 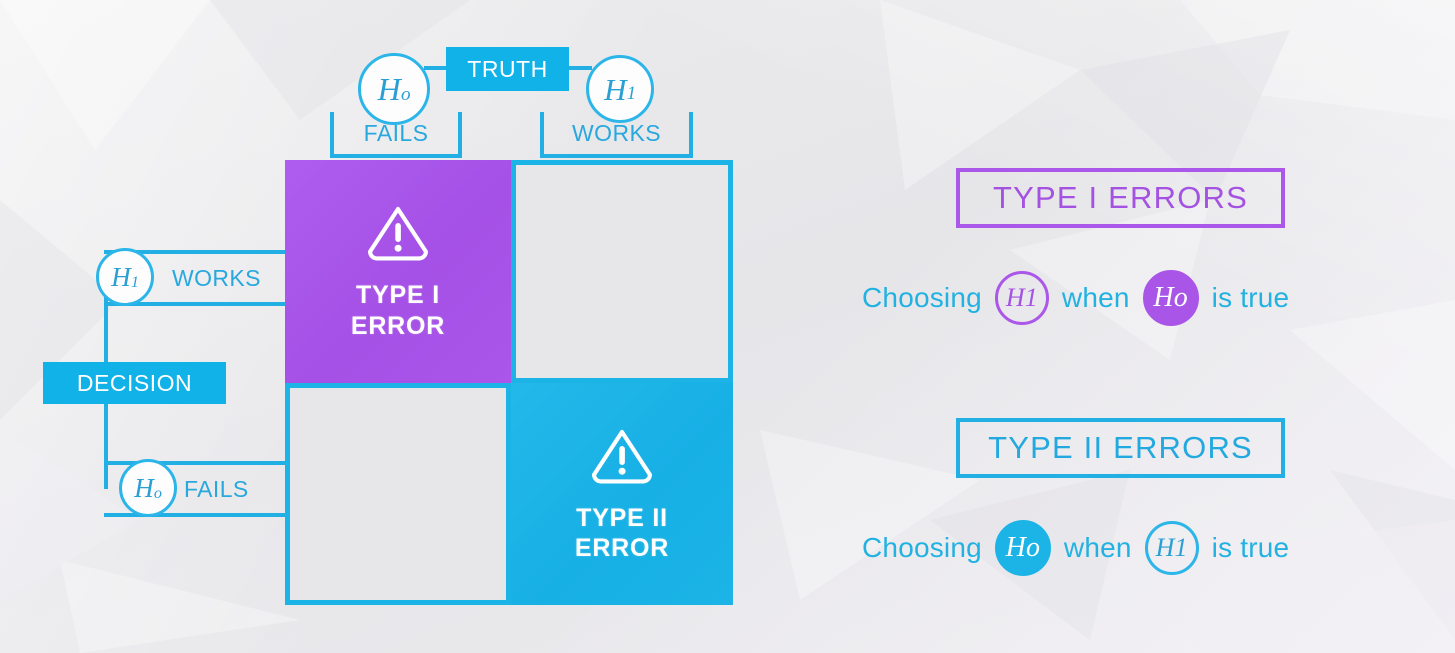 I want to click on legend-type-ii-title: TYPE II ERRORS, so click(x=1120, y=447).